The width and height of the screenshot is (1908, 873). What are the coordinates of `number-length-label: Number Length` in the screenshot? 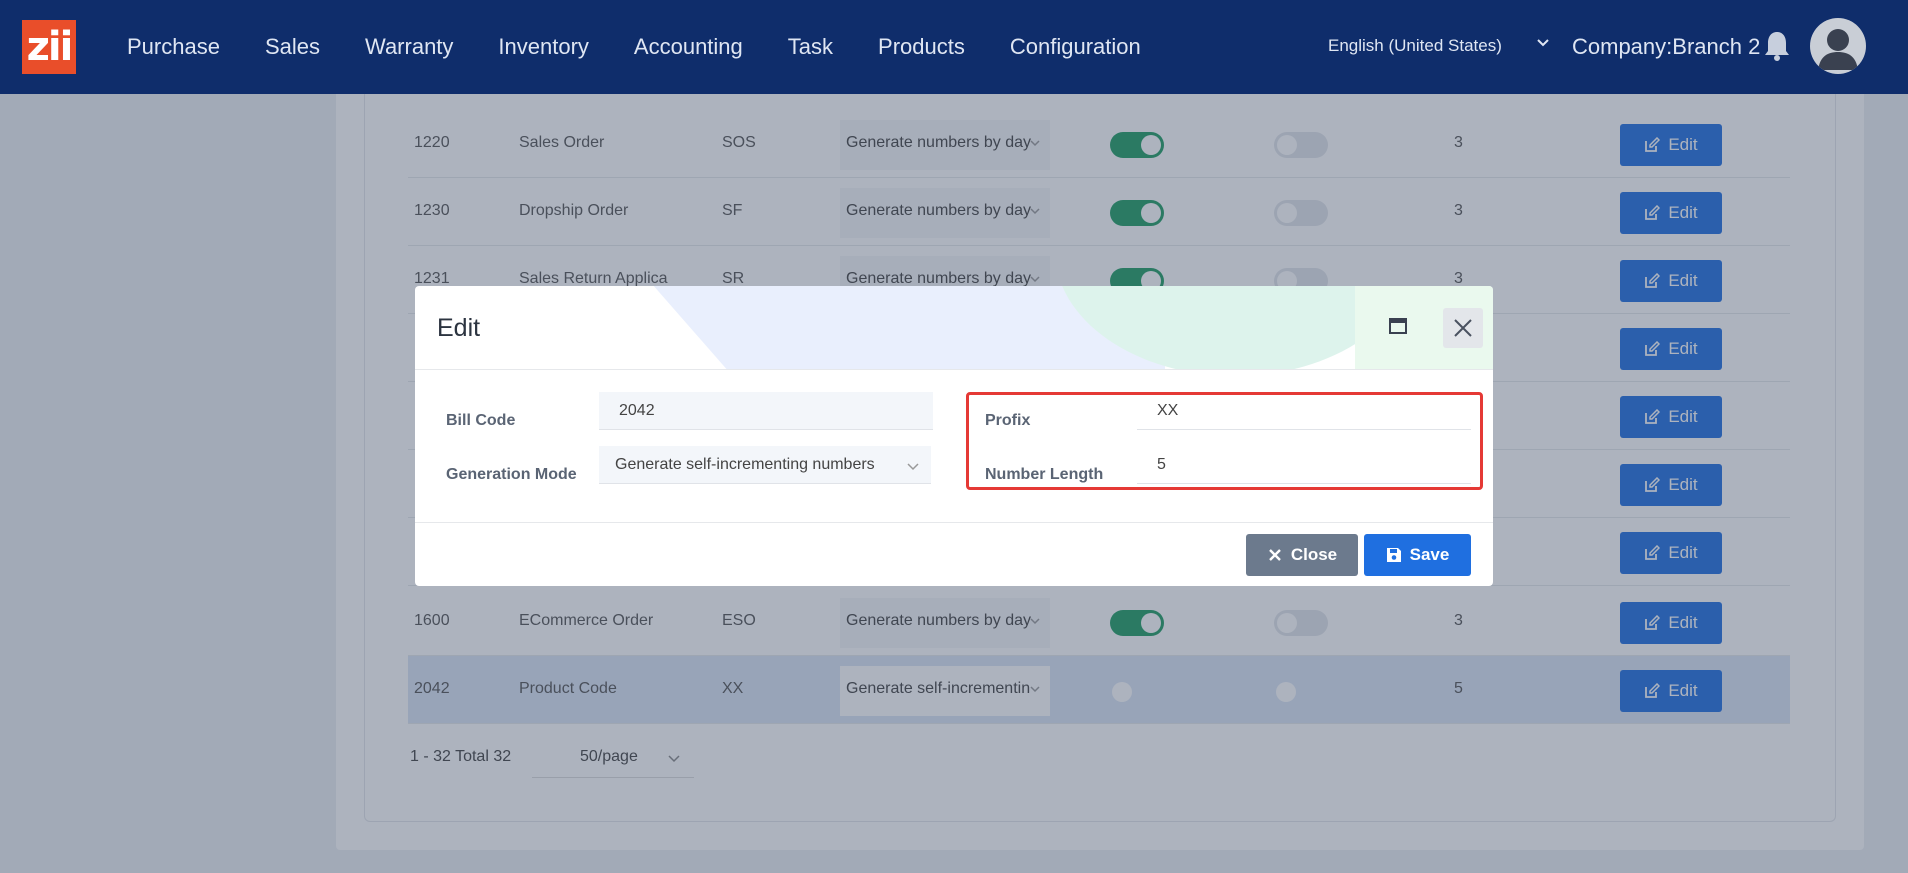 It's located at (1044, 474).